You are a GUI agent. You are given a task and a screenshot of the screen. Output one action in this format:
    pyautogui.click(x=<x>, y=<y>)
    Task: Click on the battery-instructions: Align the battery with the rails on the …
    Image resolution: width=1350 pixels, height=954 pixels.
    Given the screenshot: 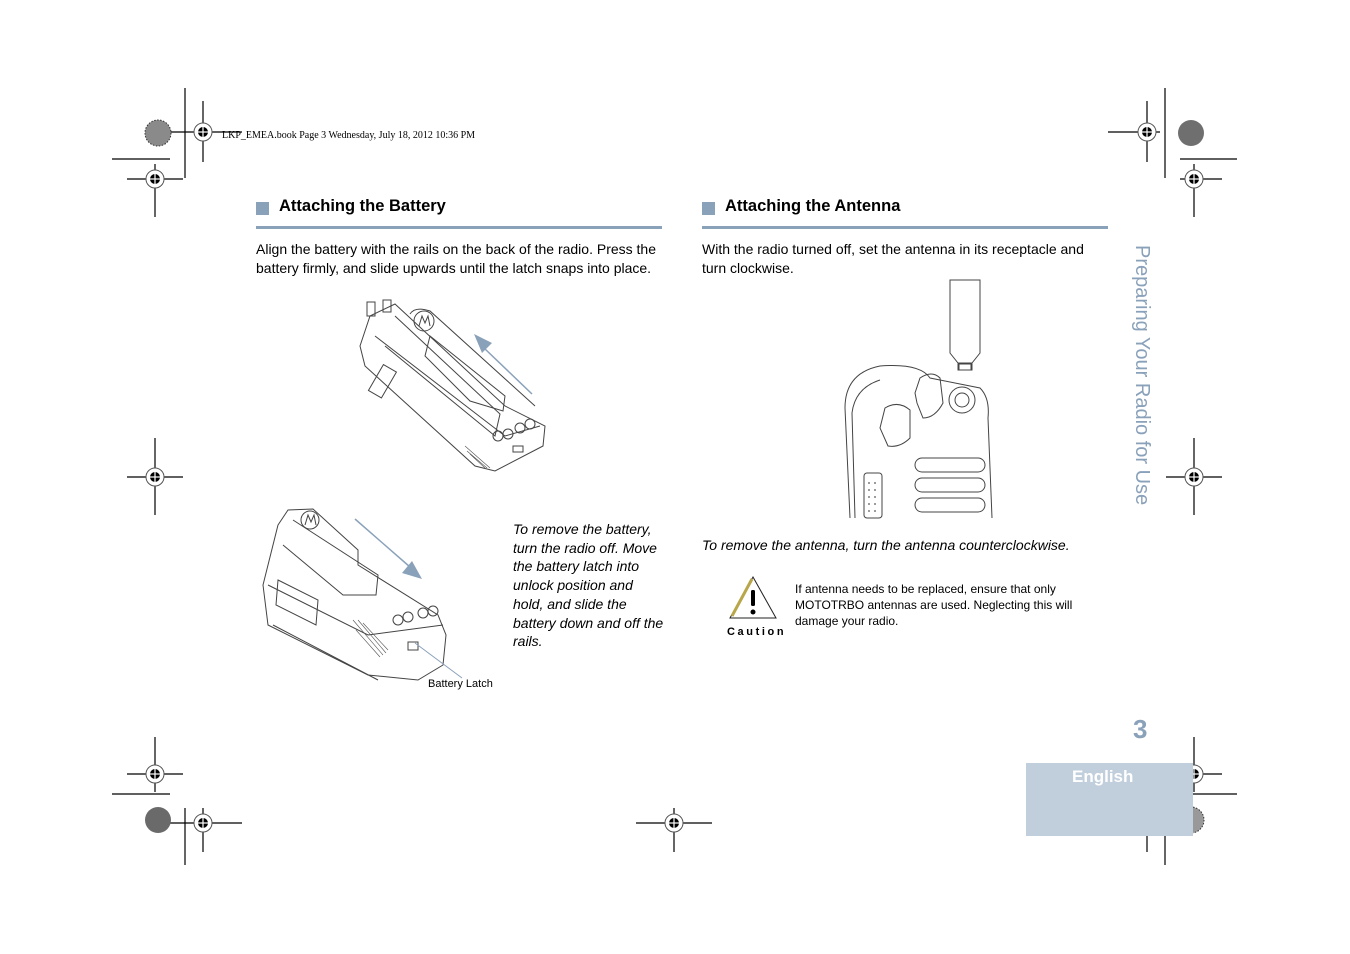 What is the action you would take?
    pyautogui.click(x=456, y=258)
    